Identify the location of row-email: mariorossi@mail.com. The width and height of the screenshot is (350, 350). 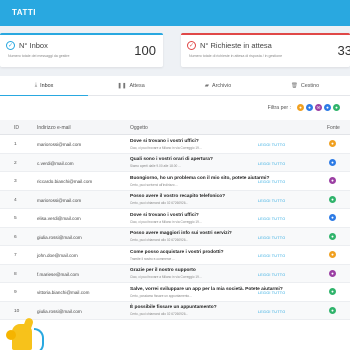
(59, 144).